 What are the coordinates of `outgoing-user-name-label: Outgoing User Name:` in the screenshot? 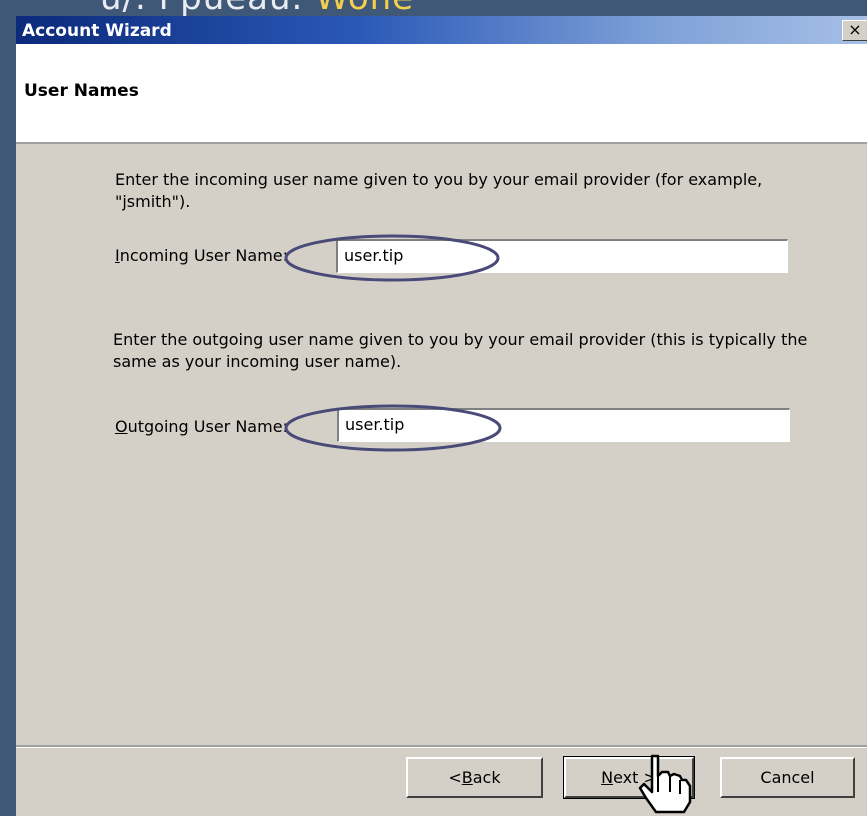 It's located at (201, 426).